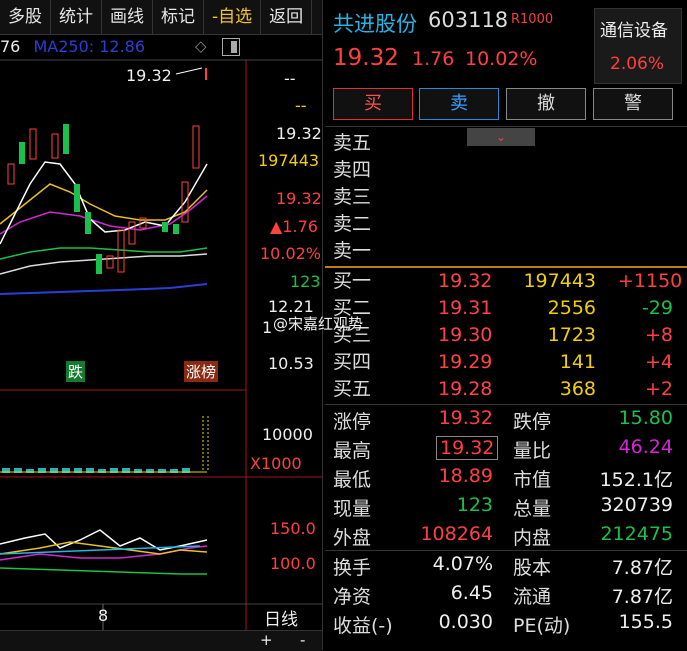 The height and width of the screenshot is (651, 687). I want to click on current-volume-value: 123, so click(474, 505).